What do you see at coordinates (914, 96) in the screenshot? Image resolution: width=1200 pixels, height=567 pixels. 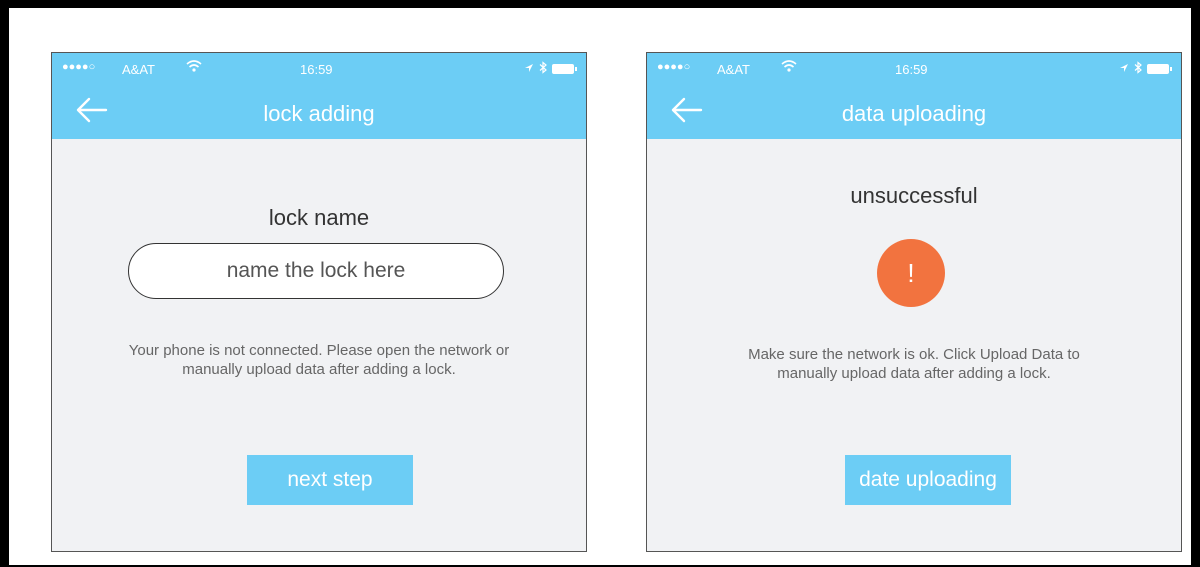 I see `header-bar: ●●●●○ A&AT 16:59 data uploading` at bounding box center [914, 96].